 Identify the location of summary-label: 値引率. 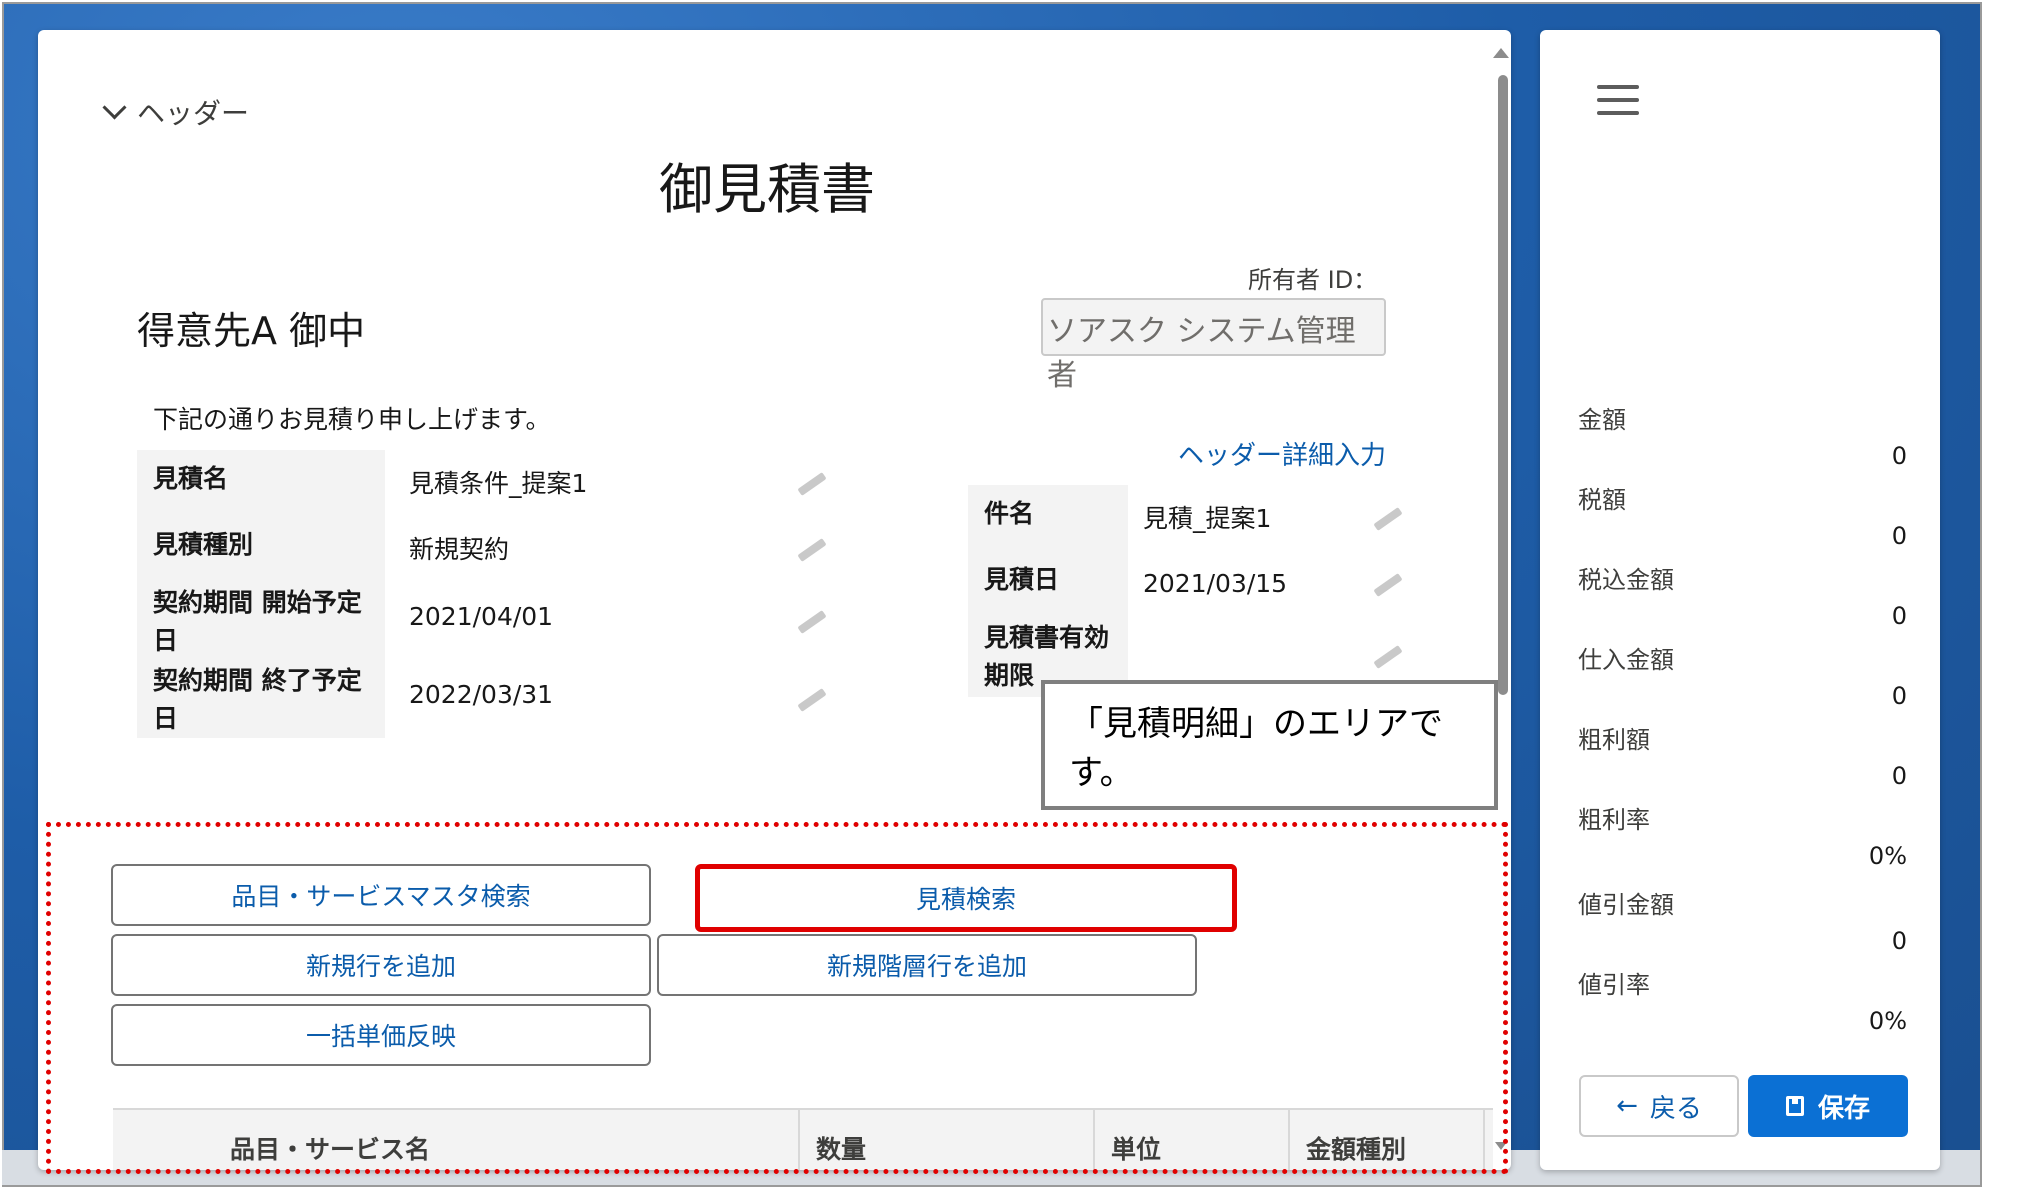
(1614, 985).